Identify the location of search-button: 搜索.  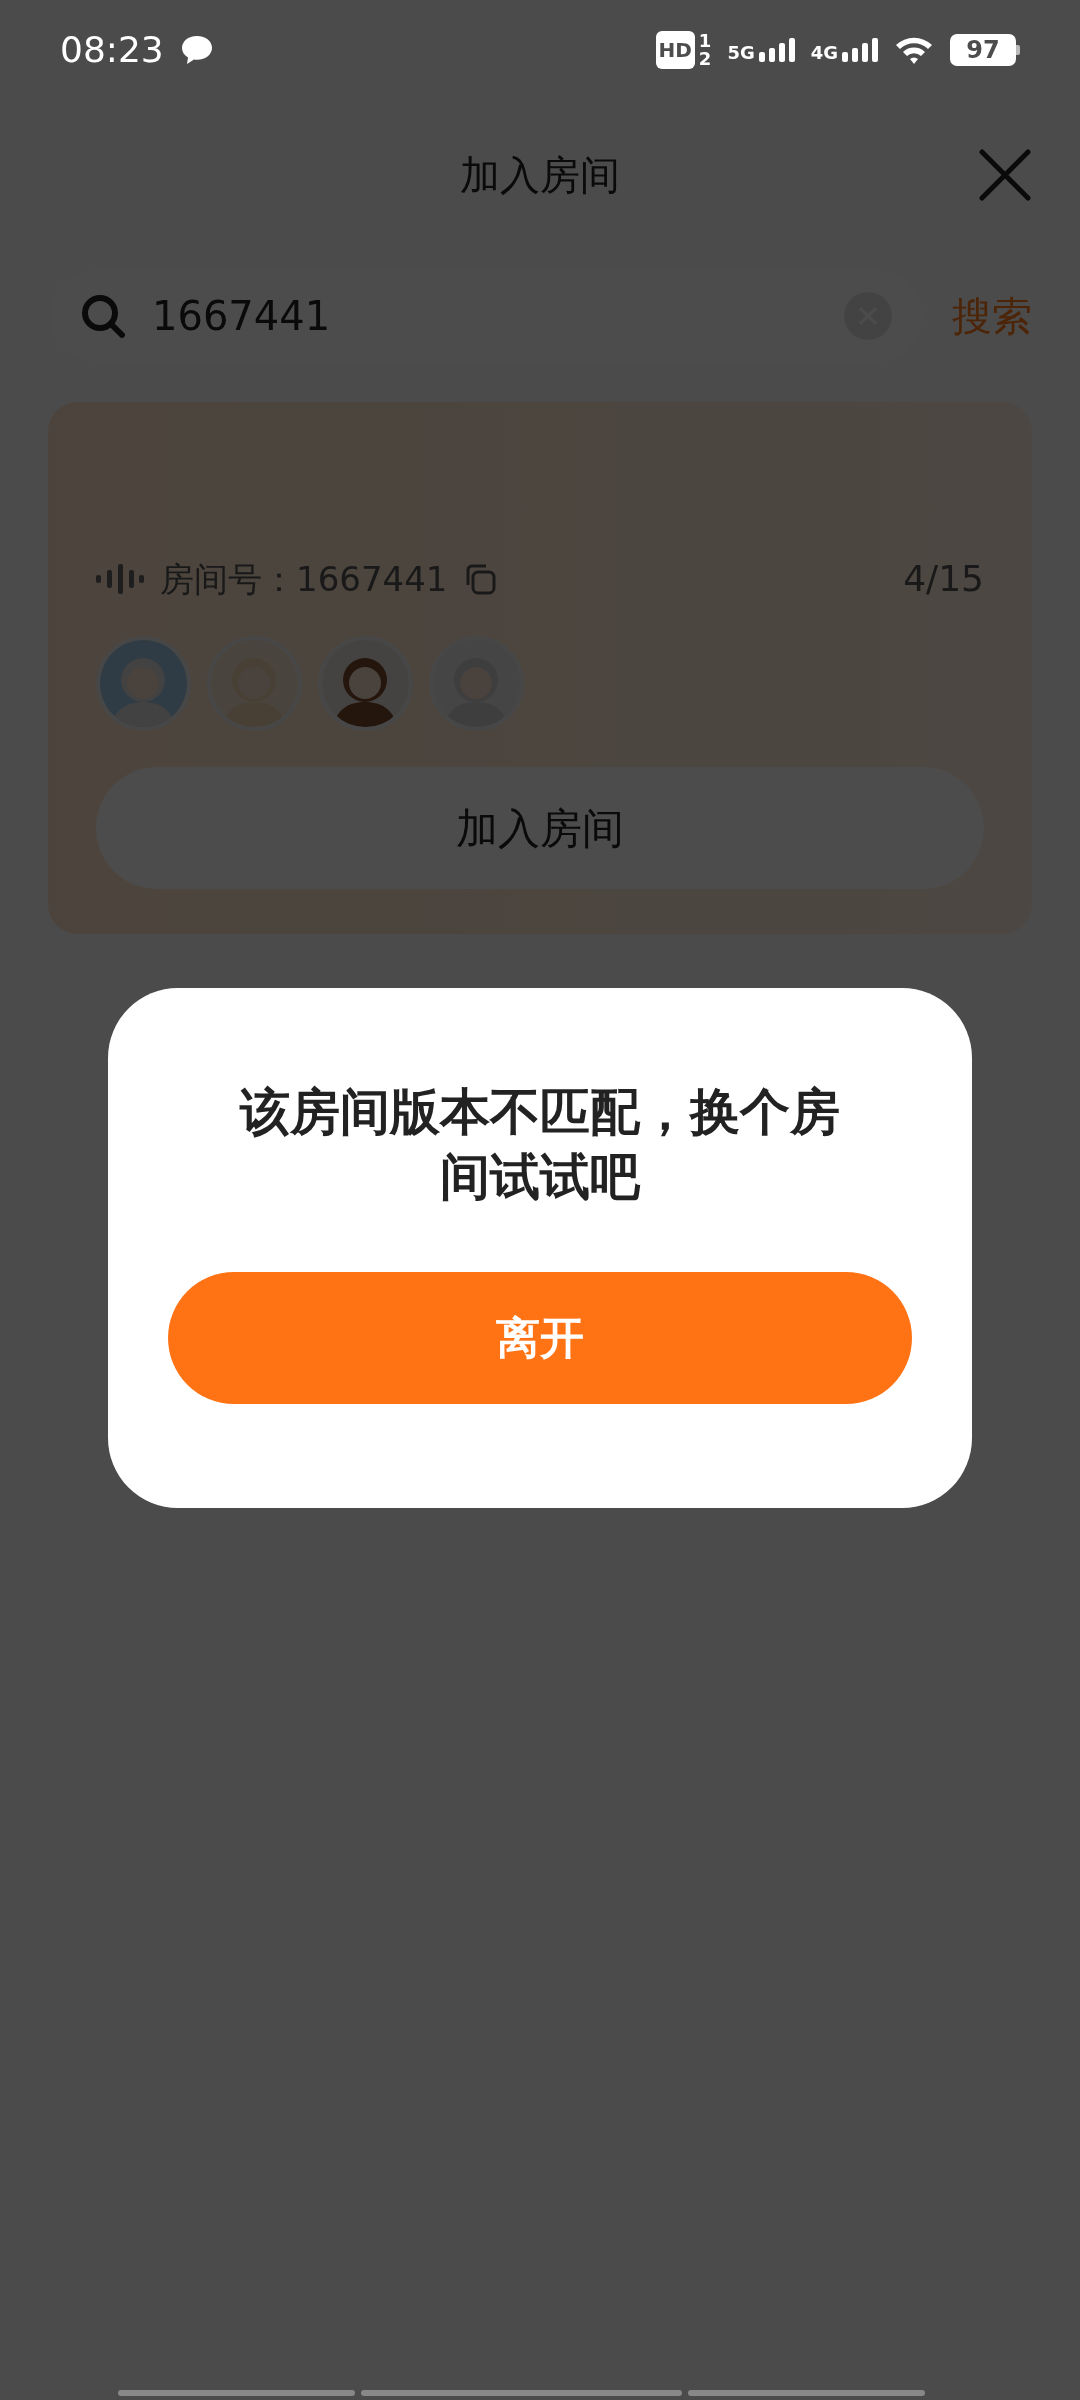
(992, 316).